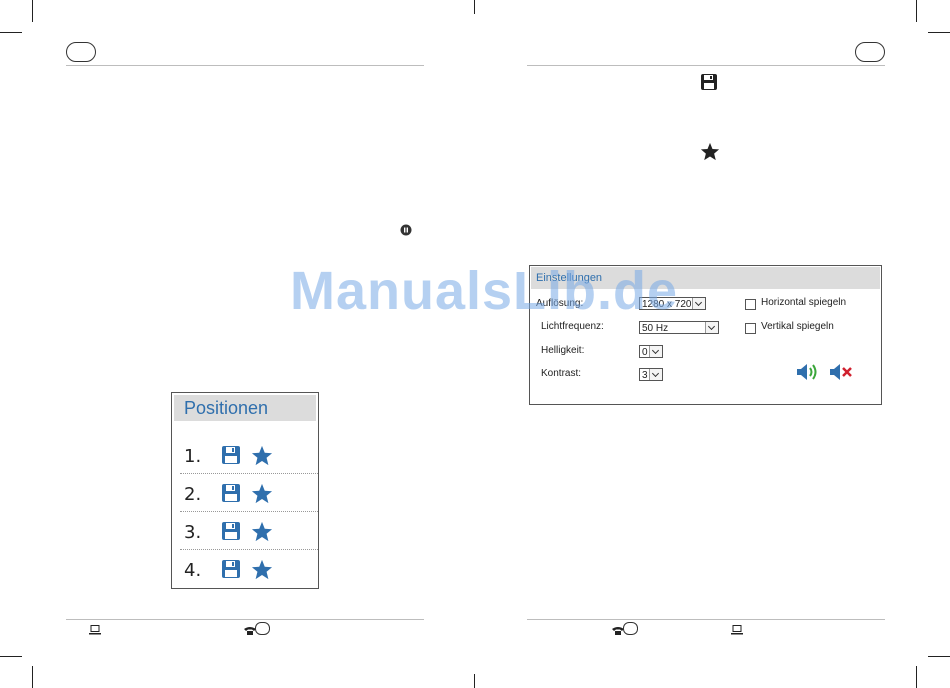 The image size is (950, 688). I want to click on light-frequency-value: 50 Hz, so click(655, 328).